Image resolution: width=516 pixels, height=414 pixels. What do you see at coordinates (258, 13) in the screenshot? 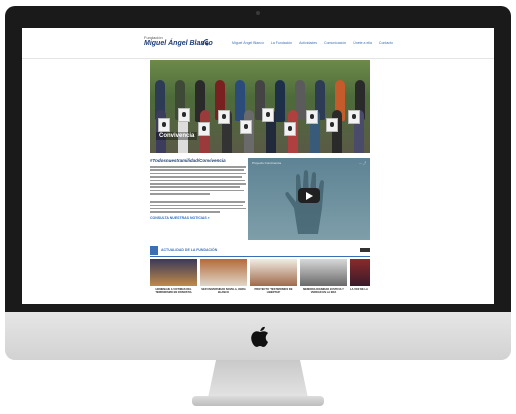
I see `camera-dot` at bounding box center [258, 13].